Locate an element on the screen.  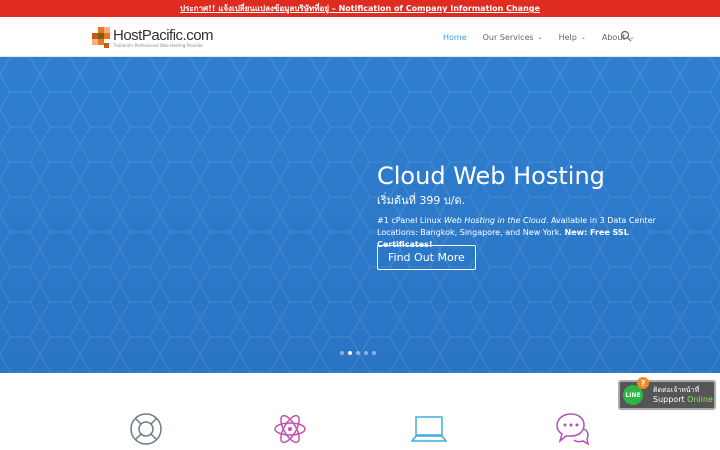
nav-item-home: Home is located at coordinates (455, 37).